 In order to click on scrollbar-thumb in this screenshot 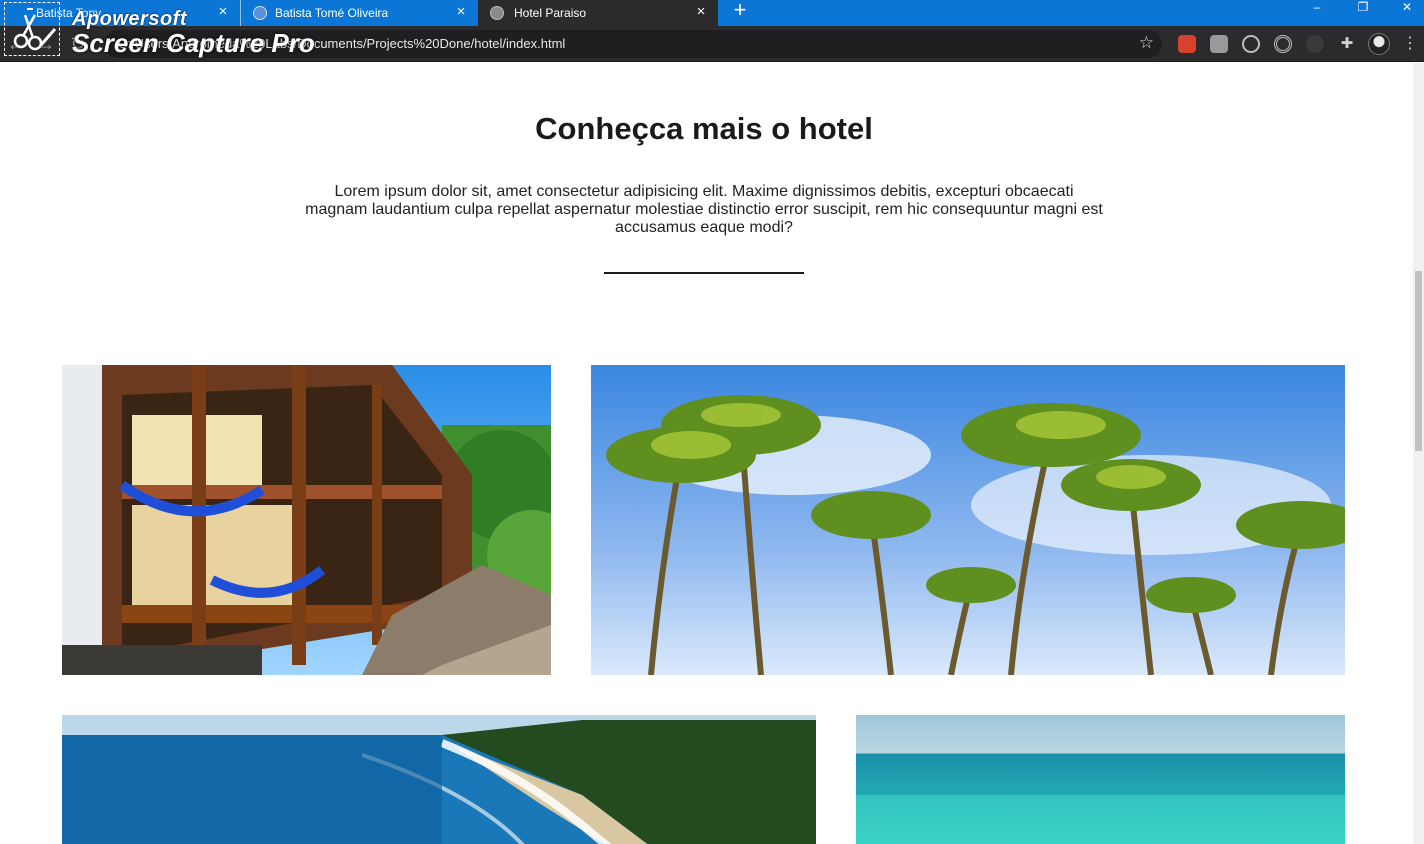, I will do `click(1418, 361)`.